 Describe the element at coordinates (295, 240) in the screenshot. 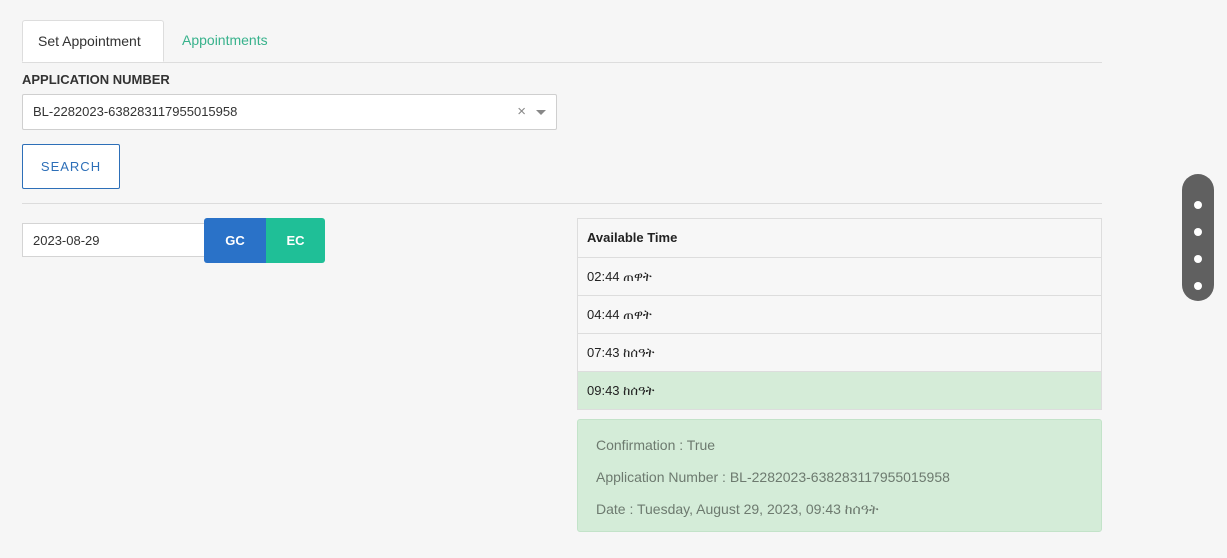

I see `ec-button: EC` at that location.